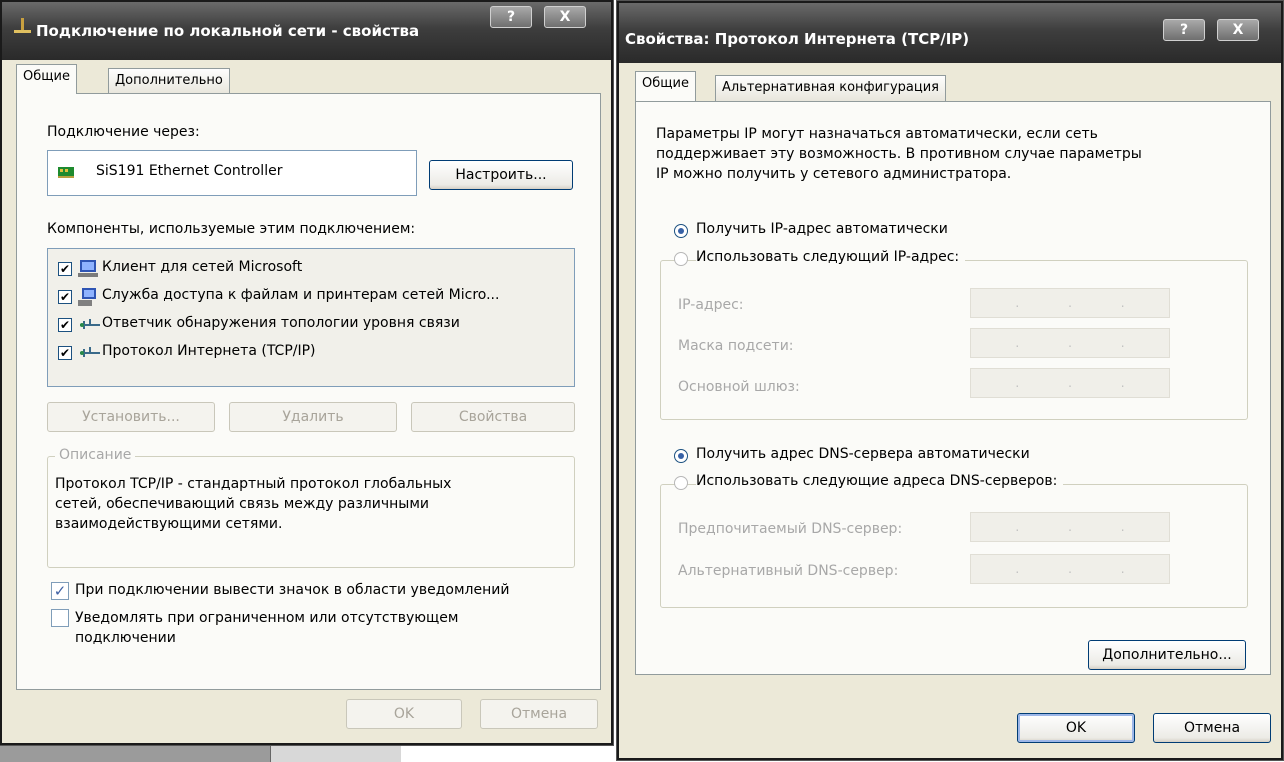  What do you see at coordinates (790, 529) in the screenshot?
I see `dns-preferred-label: Предпочитаемый DNS-сервер:` at bounding box center [790, 529].